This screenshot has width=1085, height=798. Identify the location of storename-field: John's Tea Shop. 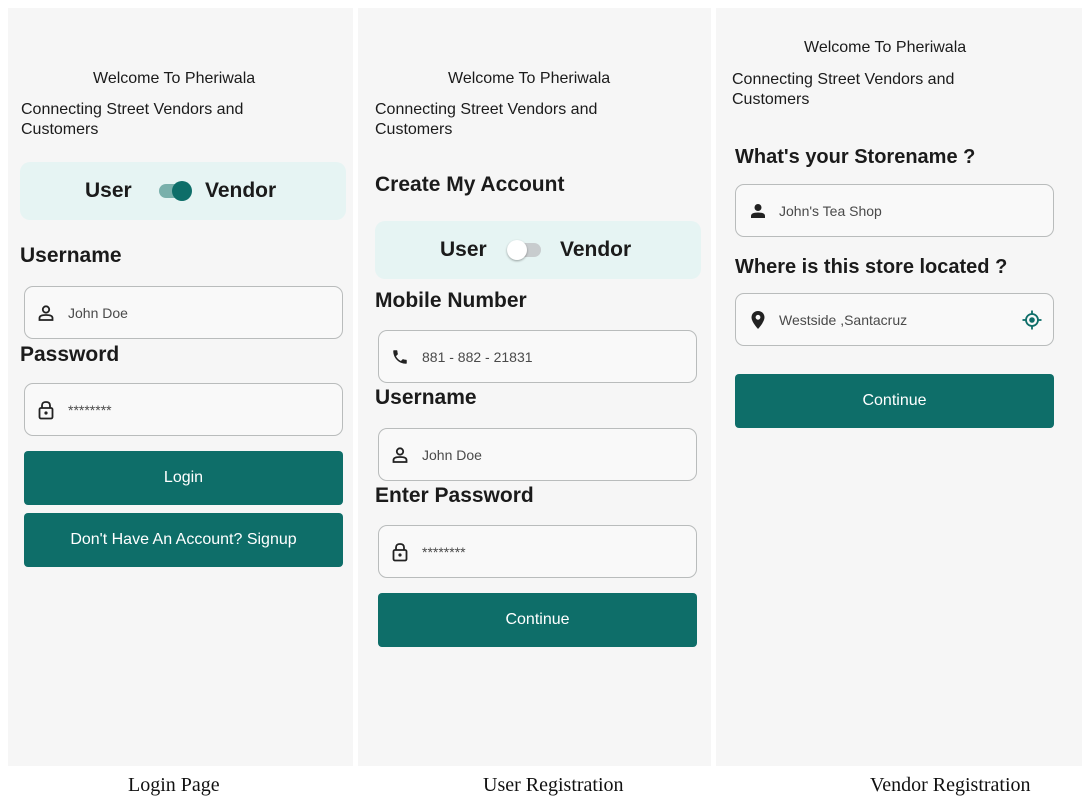
(894, 210).